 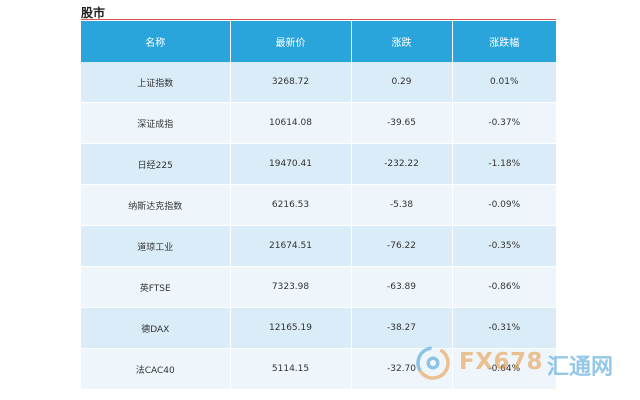 I want to click on index-change-percent: -0.64%, so click(x=504, y=369).